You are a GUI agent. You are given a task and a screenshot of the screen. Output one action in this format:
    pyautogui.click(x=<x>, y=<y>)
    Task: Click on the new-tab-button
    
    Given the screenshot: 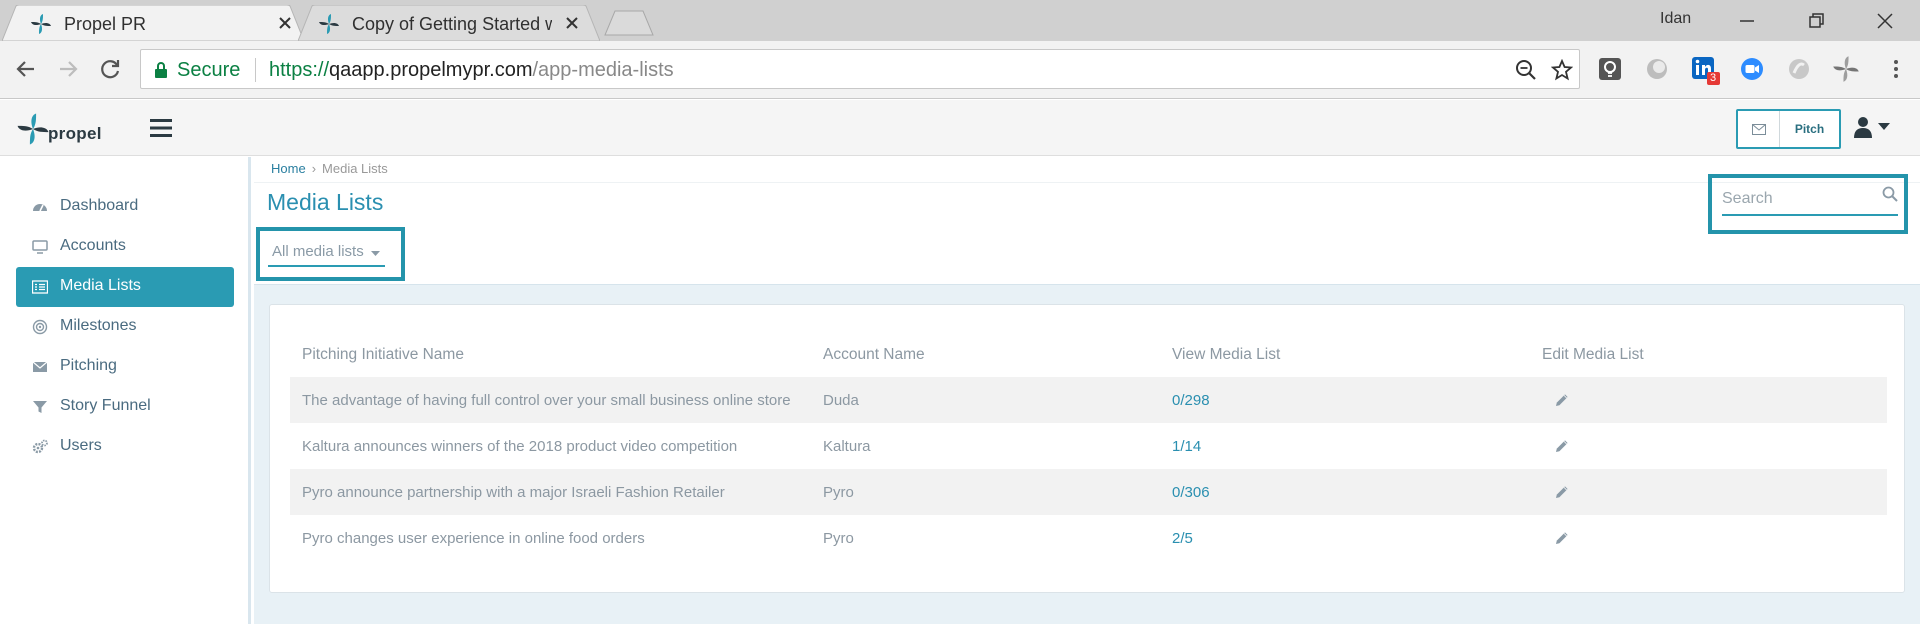 What is the action you would take?
    pyautogui.click(x=629, y=23)
    